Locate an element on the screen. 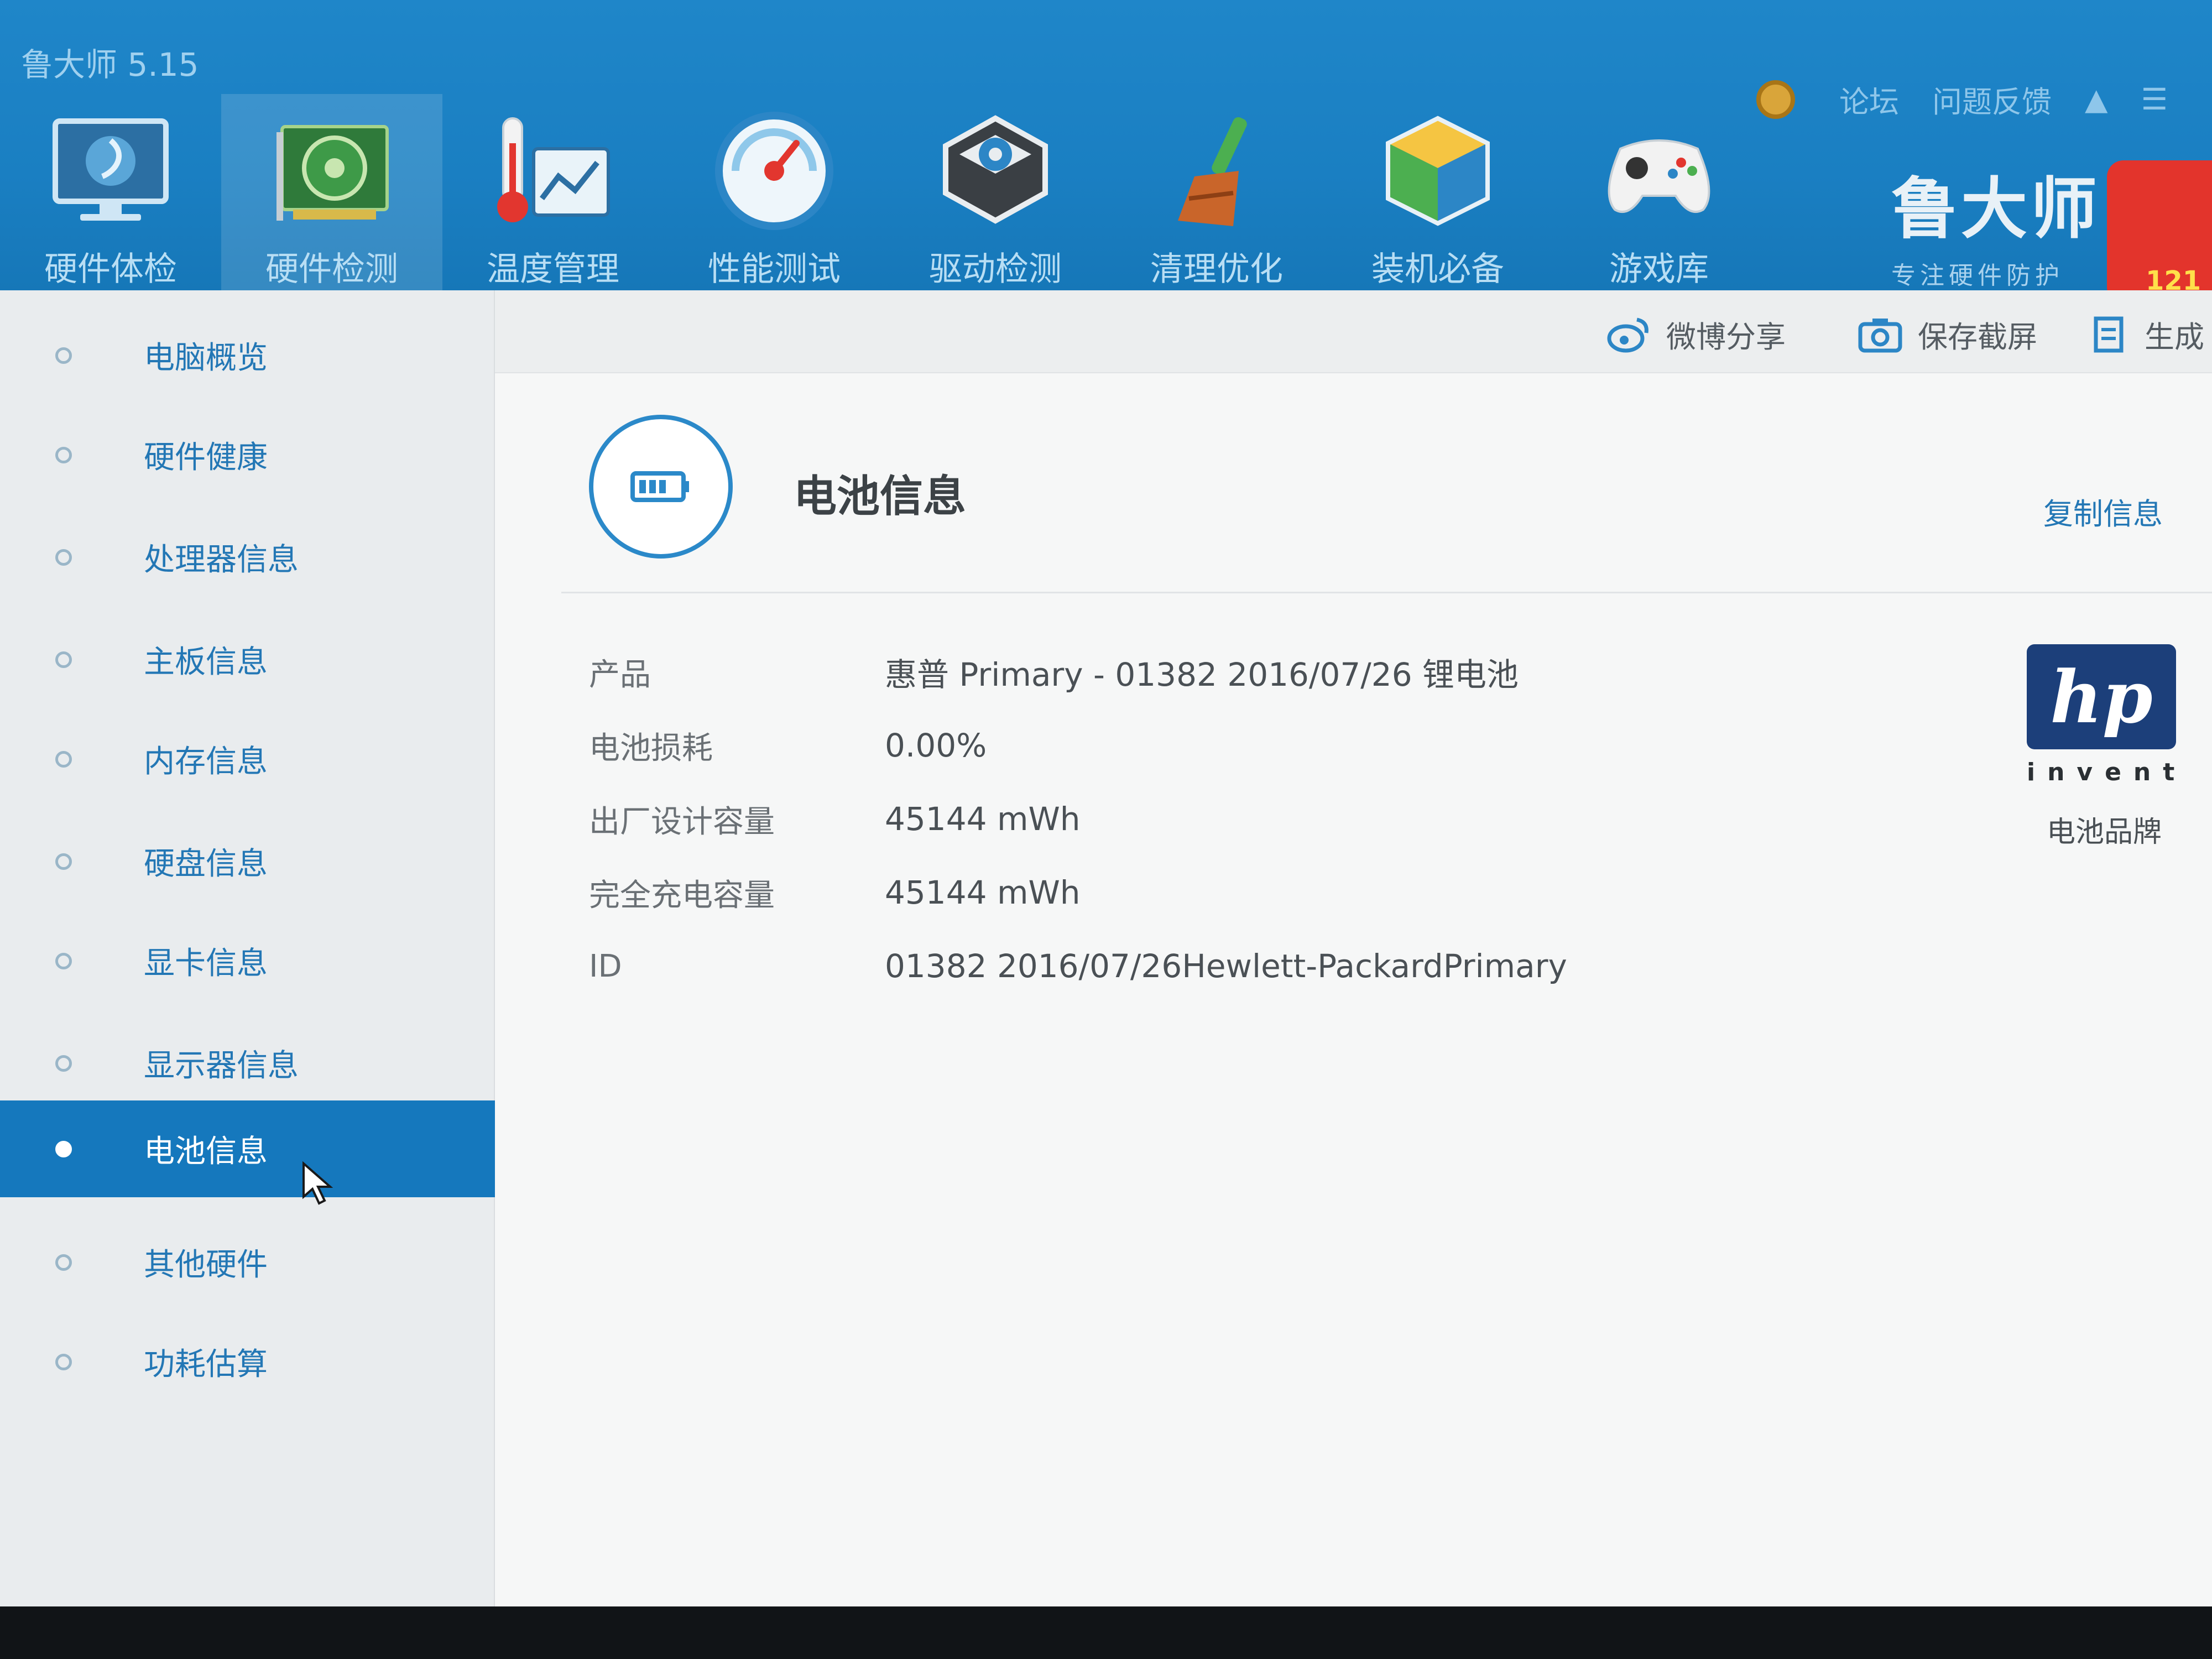 The image size is (2212, 1659). sidebar-item-disk: 硬盘信息 is located at coordinates (248, 862).